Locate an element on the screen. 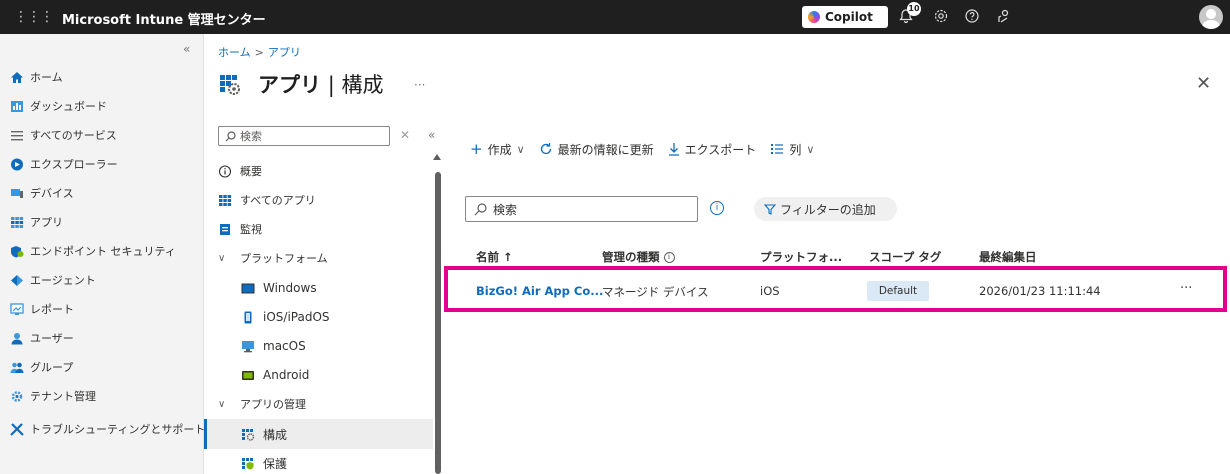 This screenshot has height=474, width=1230. row-more-icon: ··· is located at coordinates (1186, 288).